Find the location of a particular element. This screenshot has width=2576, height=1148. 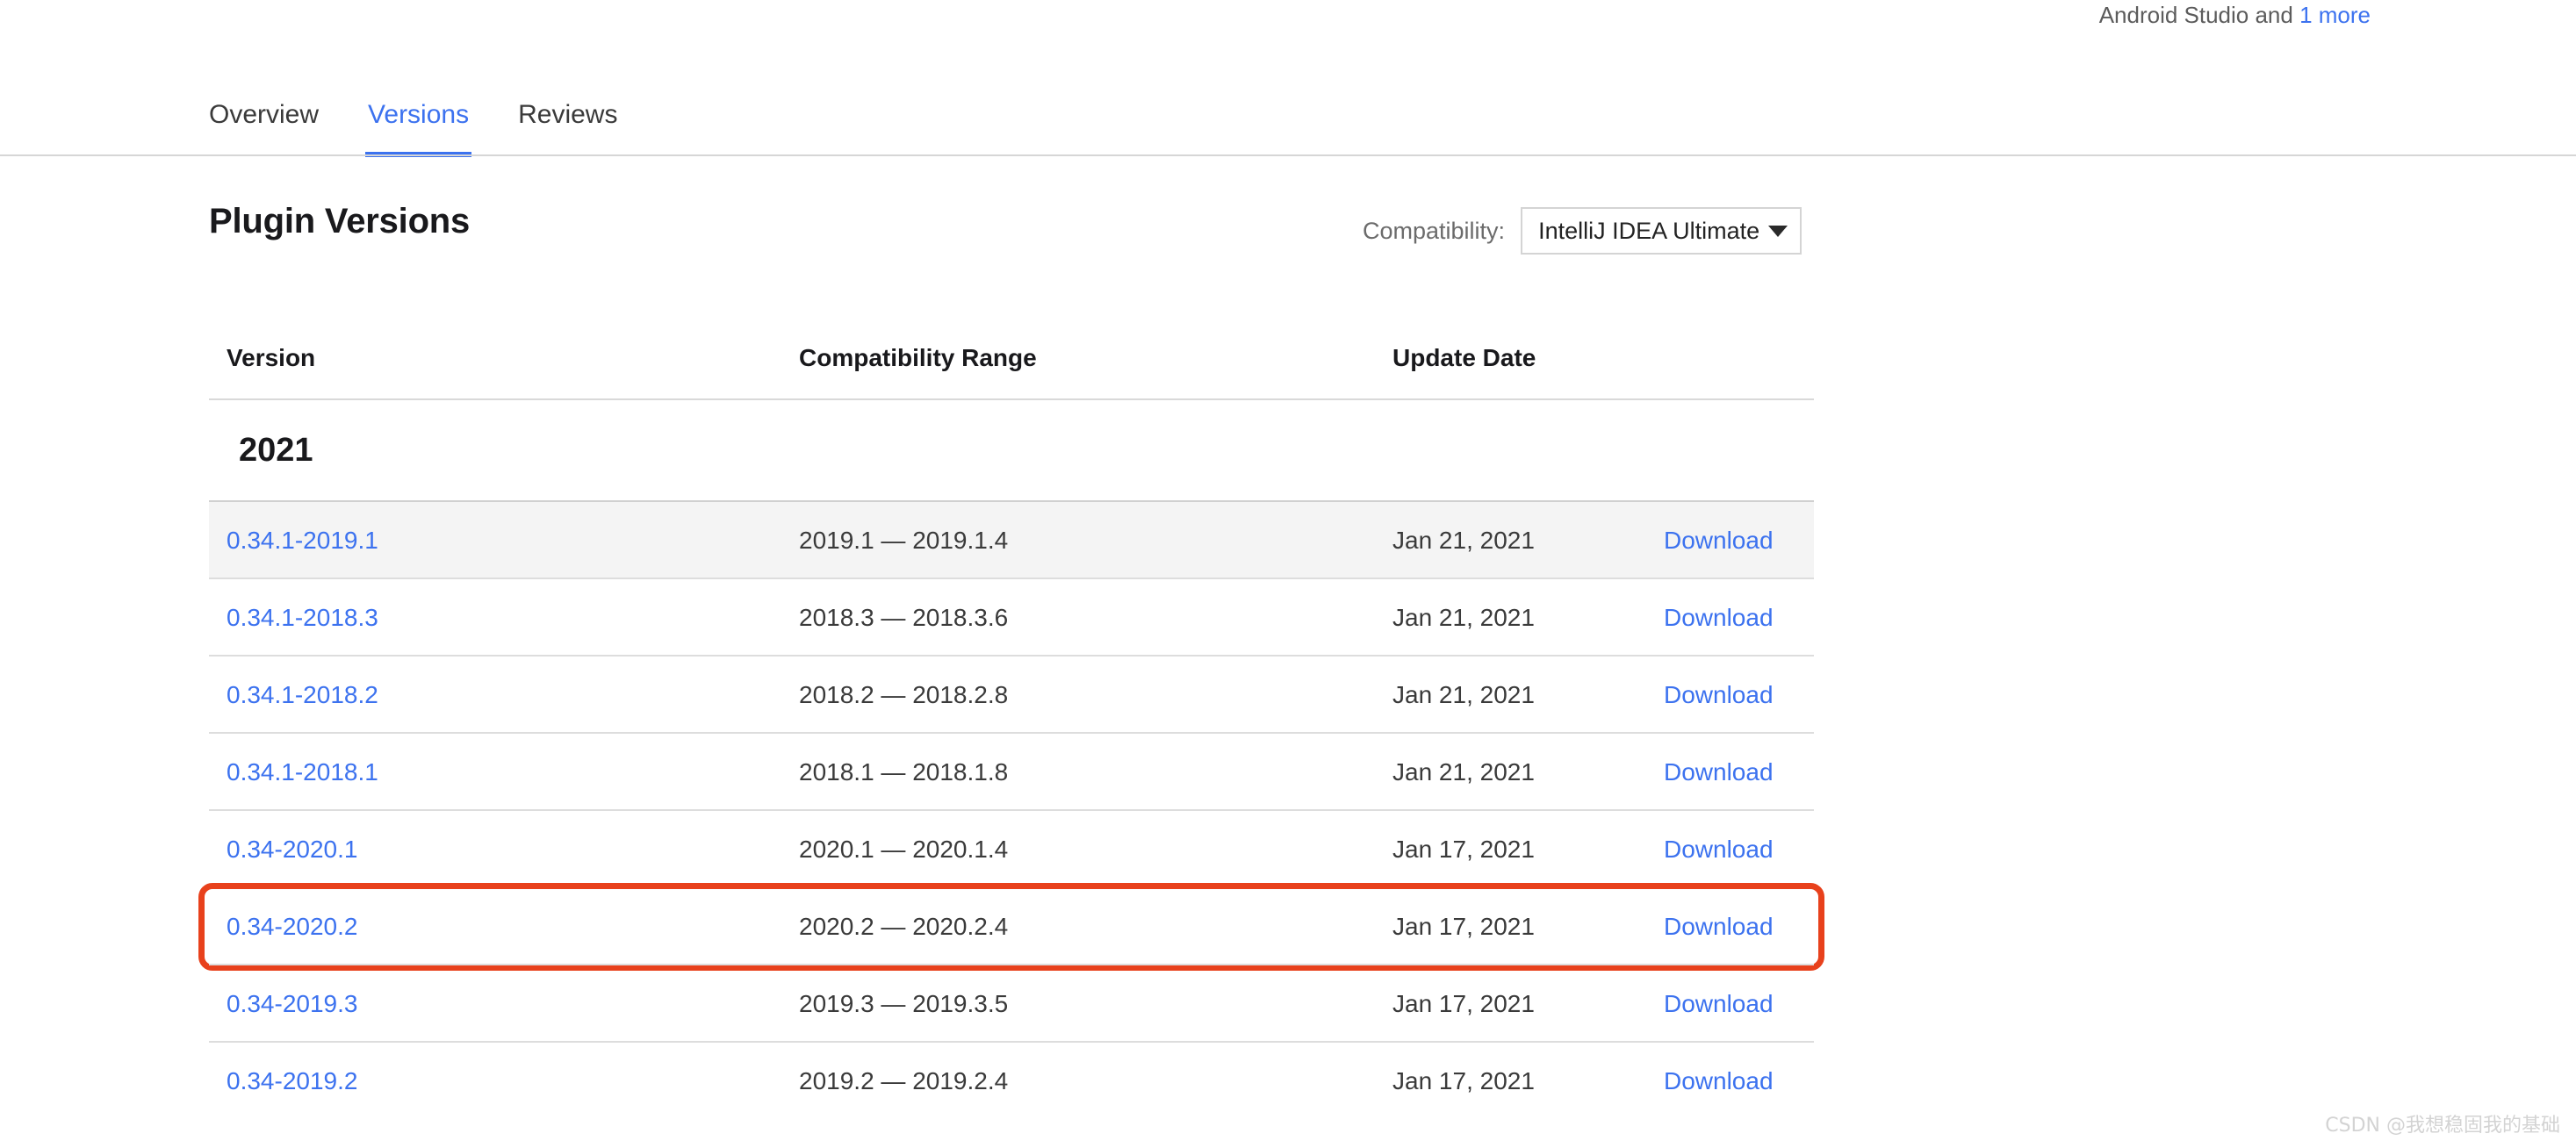

plugin-compatibility-meta: Android Studio and 1 more is located at coordinates (1185, 14).